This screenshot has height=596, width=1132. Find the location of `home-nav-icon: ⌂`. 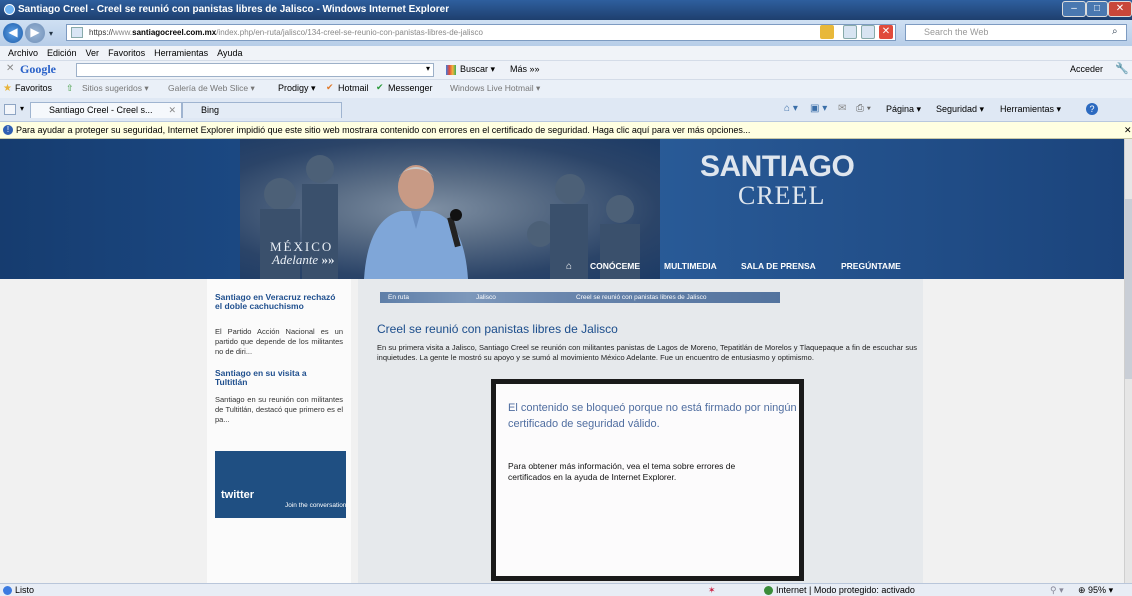

home-nav-icon: ⌂ is located at coordinates (569, 266).